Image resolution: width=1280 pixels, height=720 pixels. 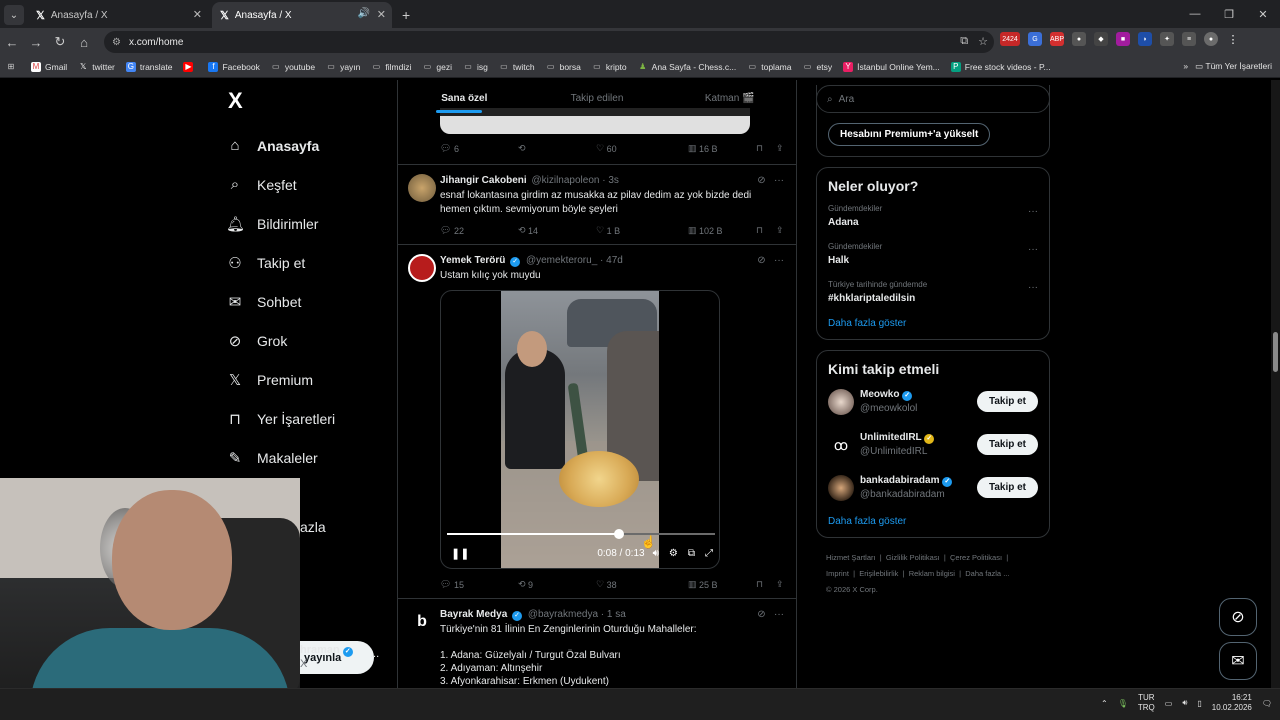 What do you see at coordinates (84, 42) in the screenshot?
I see `home-icon: ⌂` at bounding box center [84, 42].